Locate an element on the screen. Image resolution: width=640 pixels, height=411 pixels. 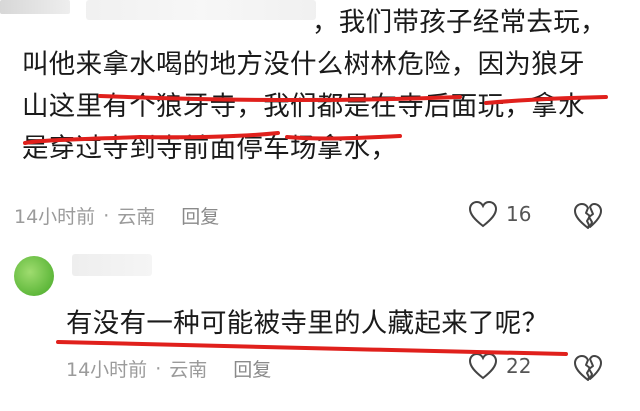
comment-location: 云南 is located at coordinates (136, 217).